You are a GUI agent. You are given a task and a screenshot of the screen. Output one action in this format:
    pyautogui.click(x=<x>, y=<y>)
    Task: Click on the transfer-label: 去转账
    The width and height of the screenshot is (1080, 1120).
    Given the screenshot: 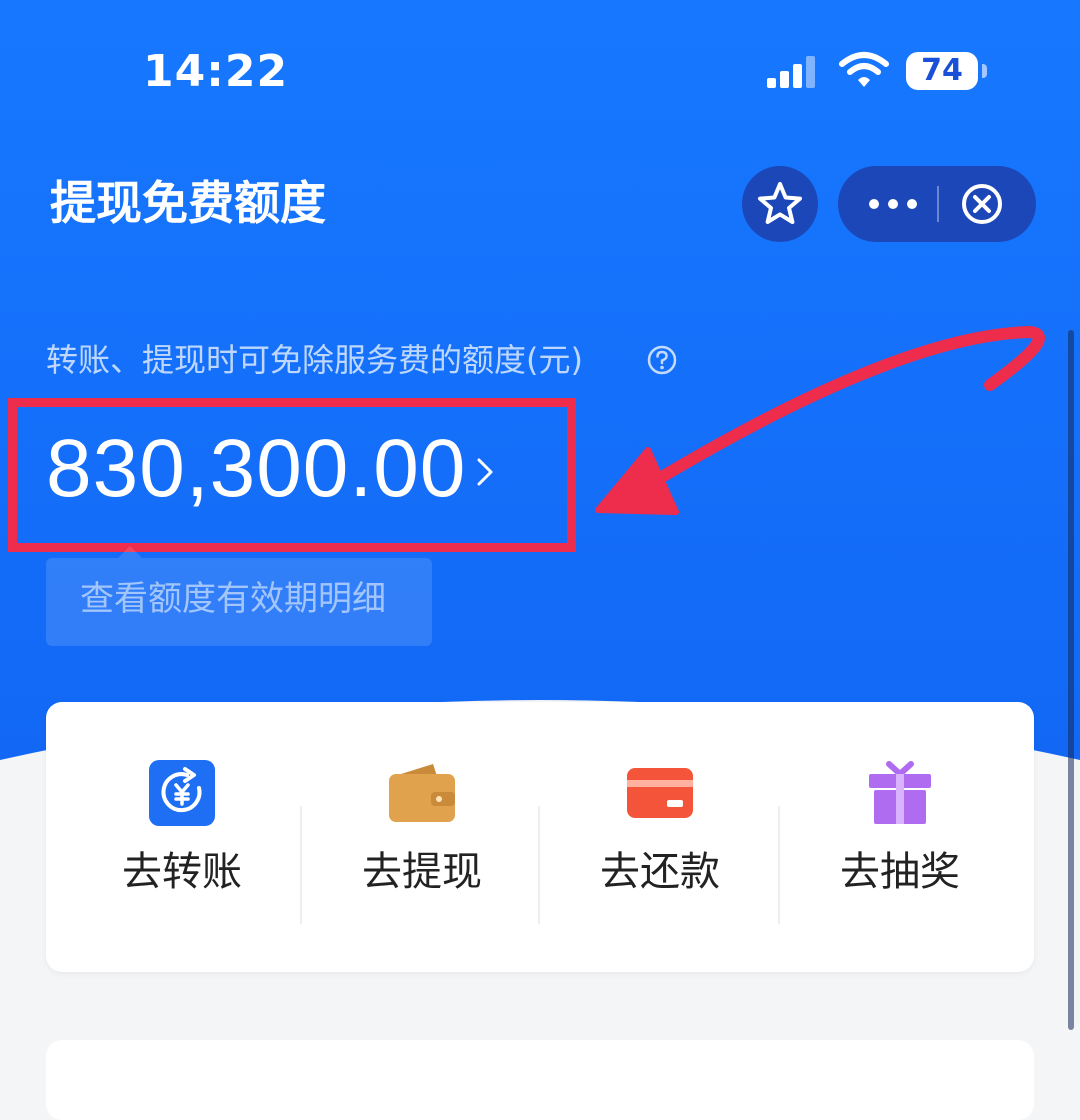 What is the action you would take?
    pyautogui.click(x=182, y=872)
    